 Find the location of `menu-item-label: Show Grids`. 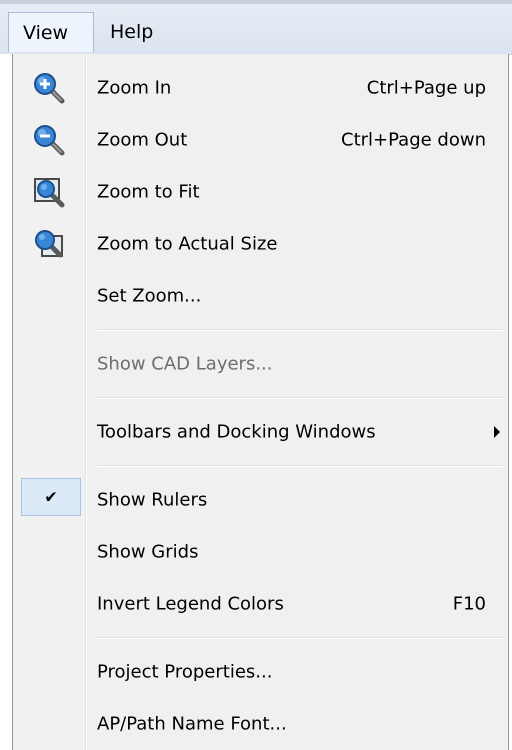

menu-item-label: Show Grids is located at coordinates (148, 552).